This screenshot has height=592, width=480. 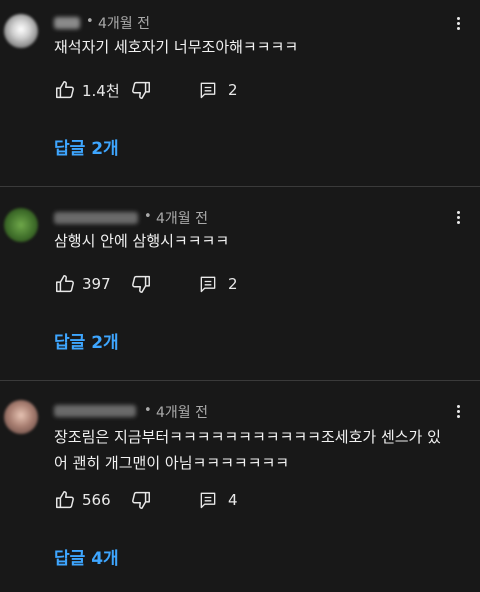 I want to click on comment-actions: 397 2, so click(x=244, y=284).